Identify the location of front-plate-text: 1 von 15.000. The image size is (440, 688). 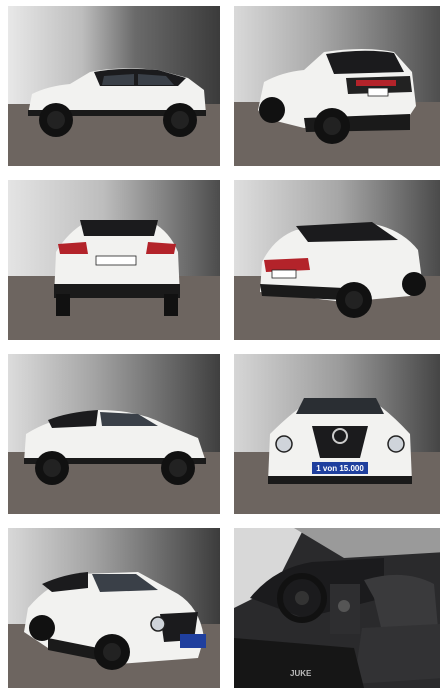
(340, 468).